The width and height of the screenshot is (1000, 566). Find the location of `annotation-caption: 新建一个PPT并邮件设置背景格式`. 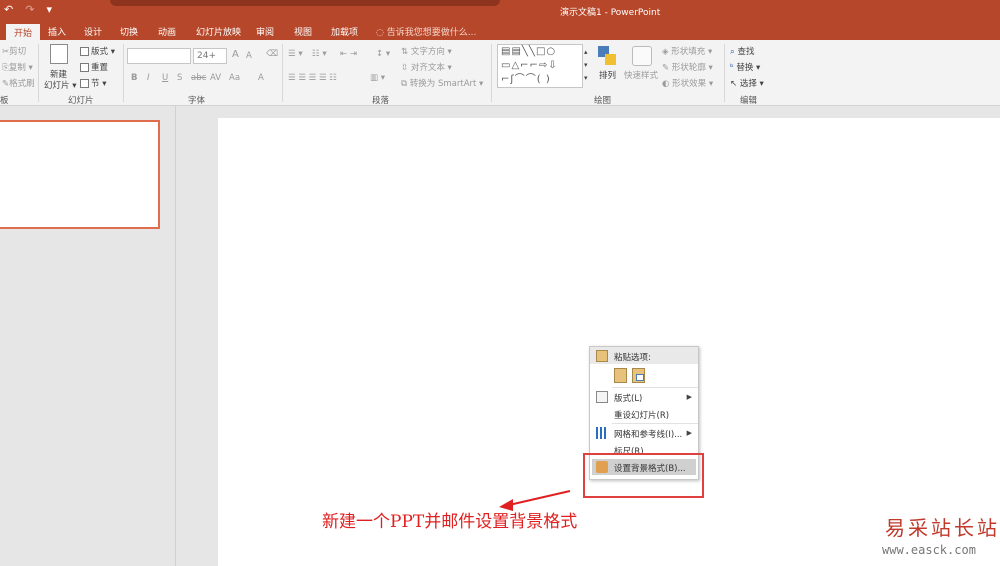

annotation-caption: 新建一个PPT并邮件设置背景格式 is located at coordinates (450, 522).